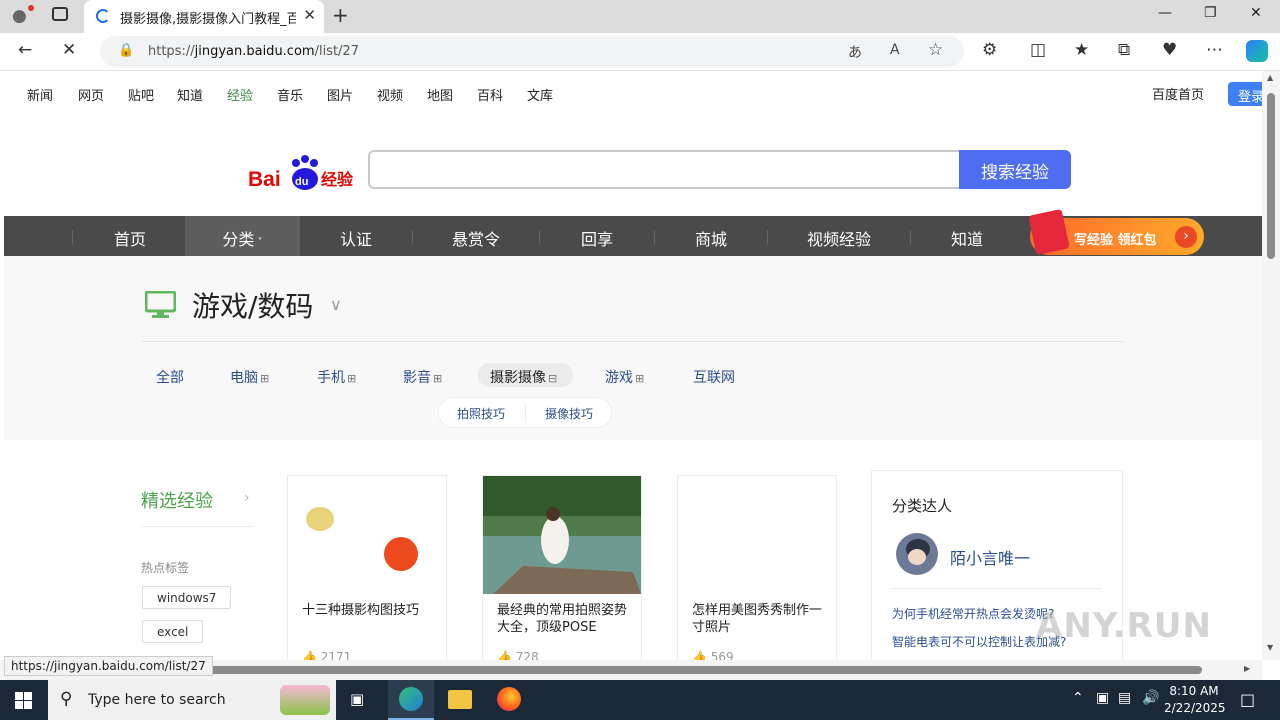  I want to click on topnav-zhidao: 知道, so click(190, 94).